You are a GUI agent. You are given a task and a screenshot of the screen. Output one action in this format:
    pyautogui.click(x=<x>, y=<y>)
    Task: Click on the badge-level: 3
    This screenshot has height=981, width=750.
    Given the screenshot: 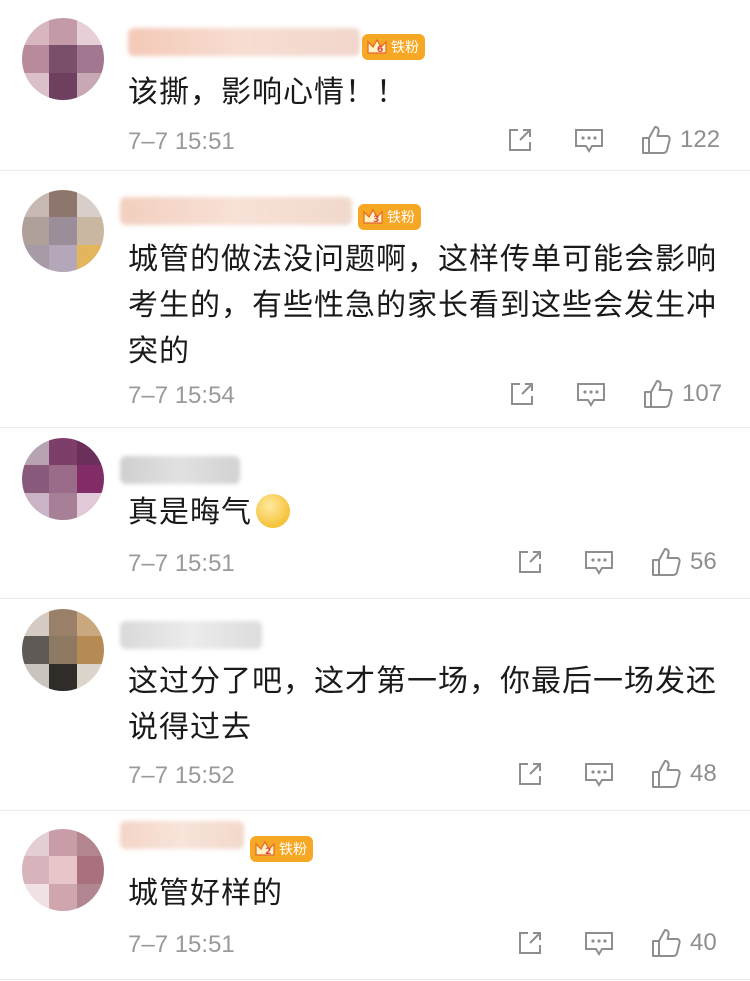 What is the action you would take?
    pyautogui.click(x=376, y=220)
    